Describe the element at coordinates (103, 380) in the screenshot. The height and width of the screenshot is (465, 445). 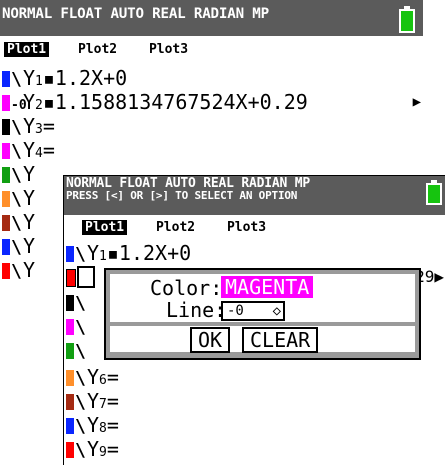
I see `y-subscript: 6` at that location.